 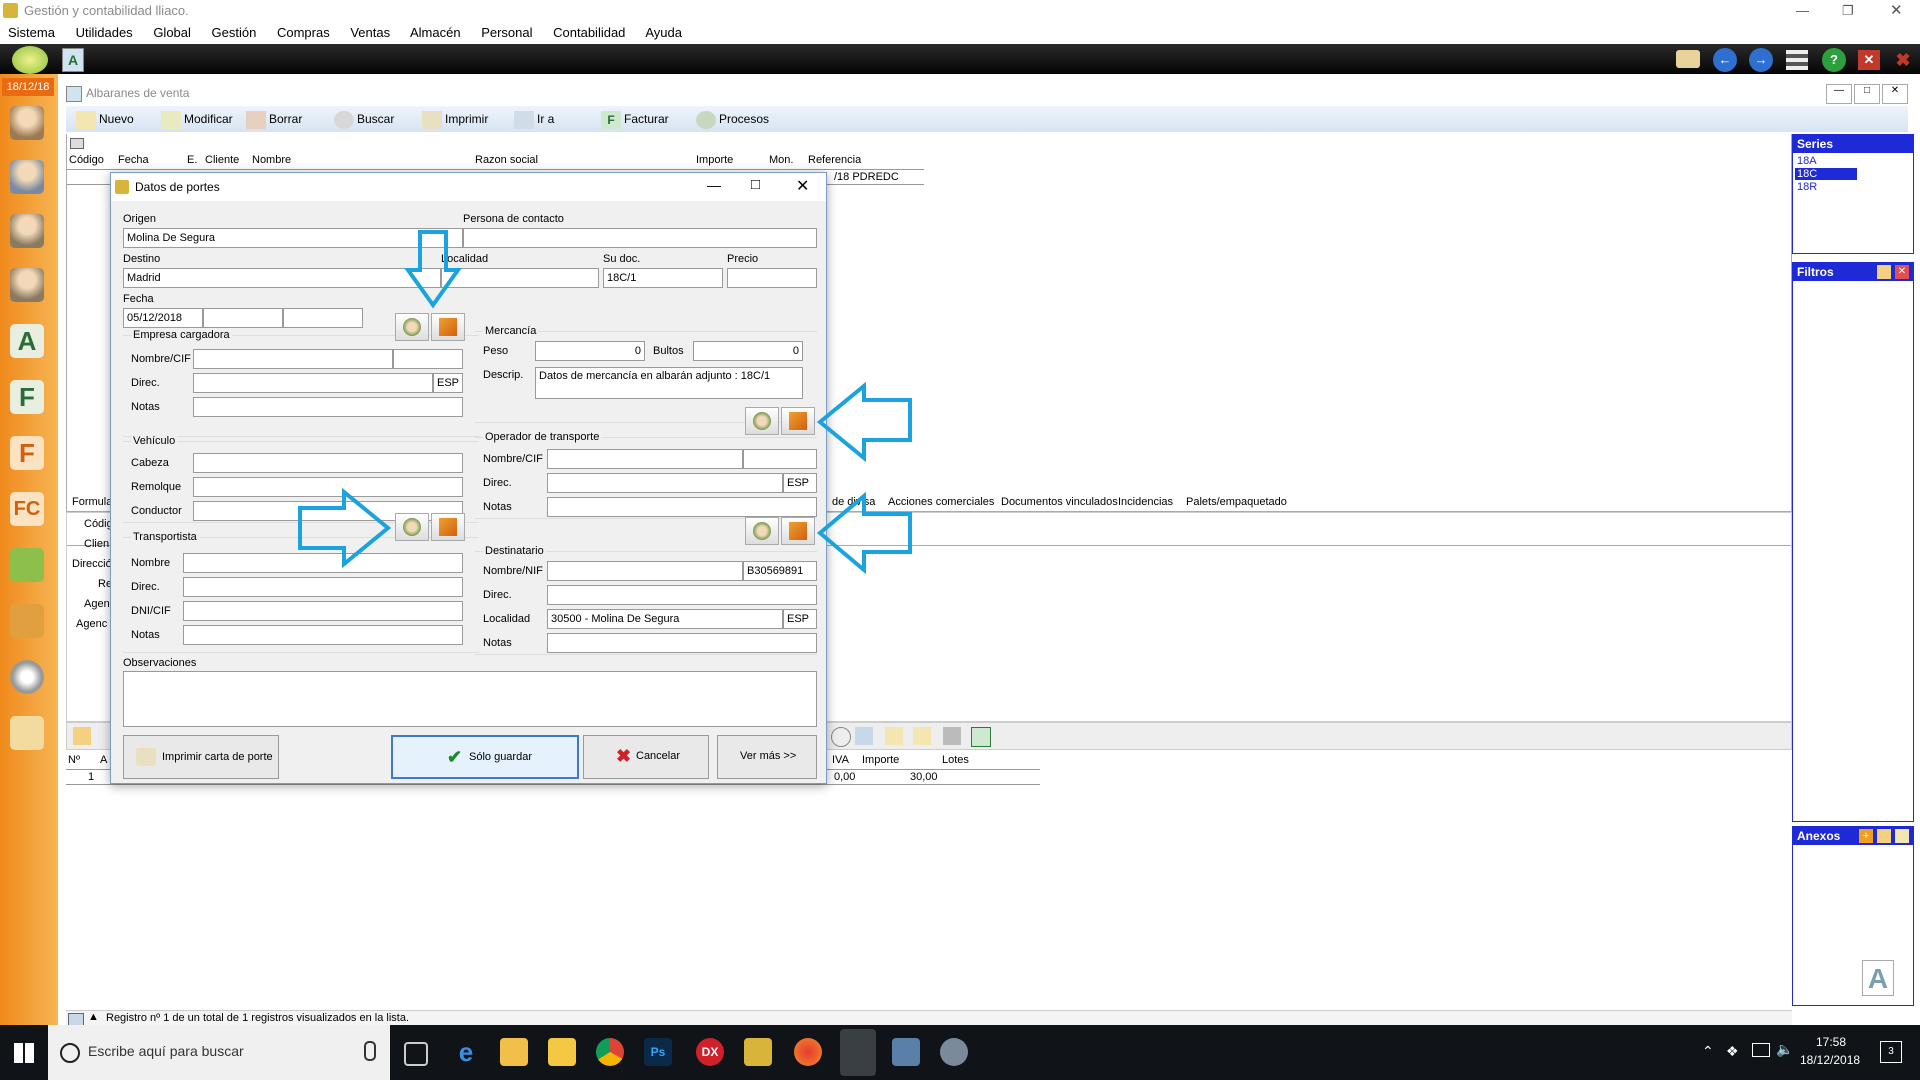 I want to click on file-explorer-icon, so click(x=562, y=1052).